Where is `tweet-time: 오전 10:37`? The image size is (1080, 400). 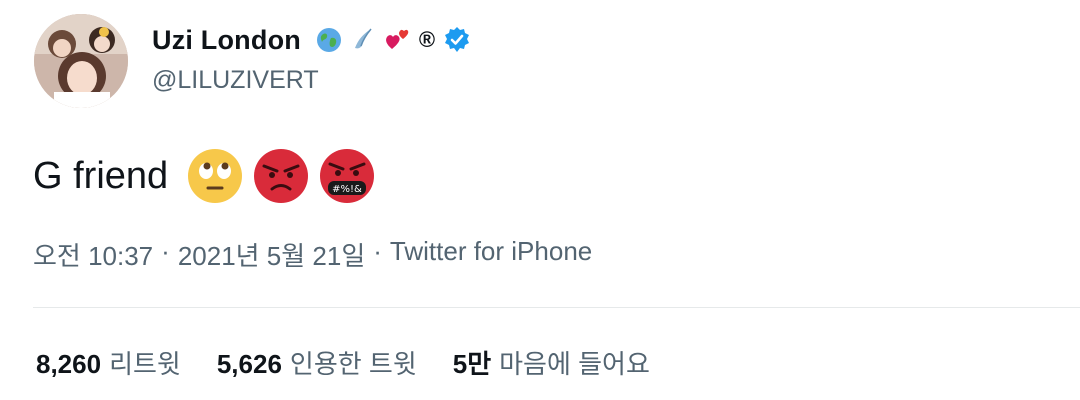
tweet-time: 오전 10:37 is located at coordinates (93, 254).